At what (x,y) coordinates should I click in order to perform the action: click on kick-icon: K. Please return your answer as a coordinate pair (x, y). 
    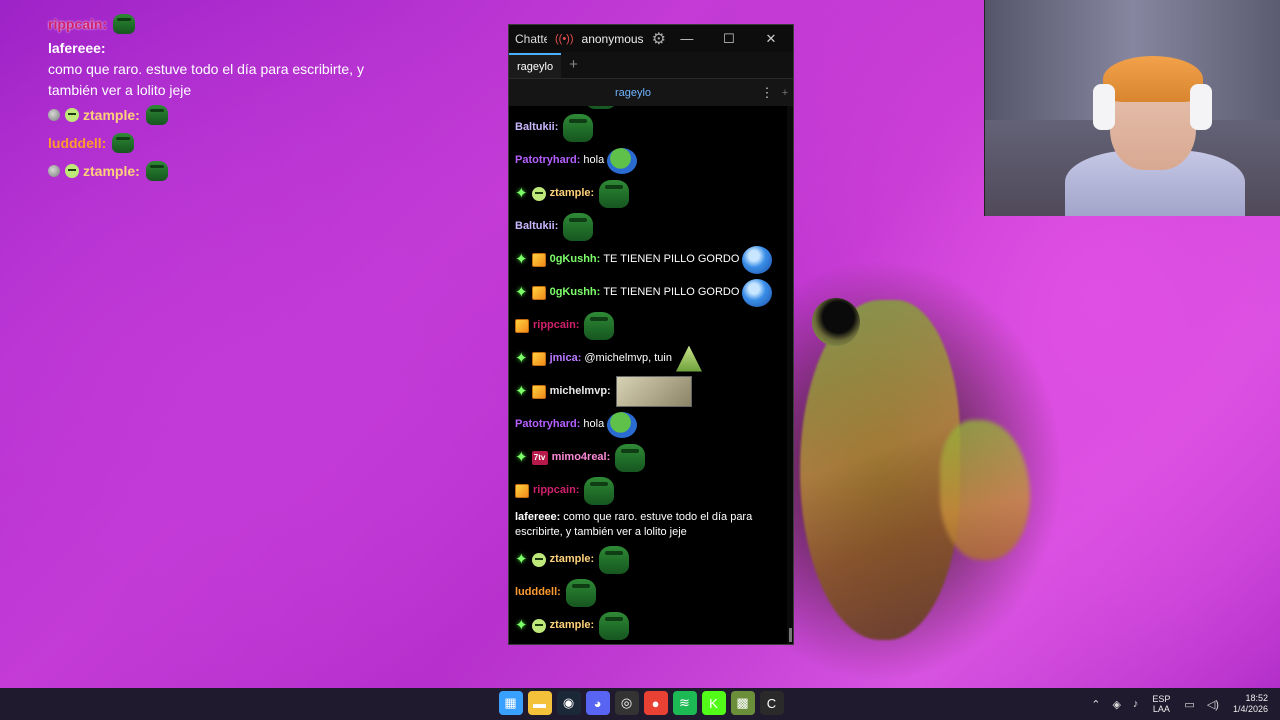
    Looking at the image, I should click on (713, 703).